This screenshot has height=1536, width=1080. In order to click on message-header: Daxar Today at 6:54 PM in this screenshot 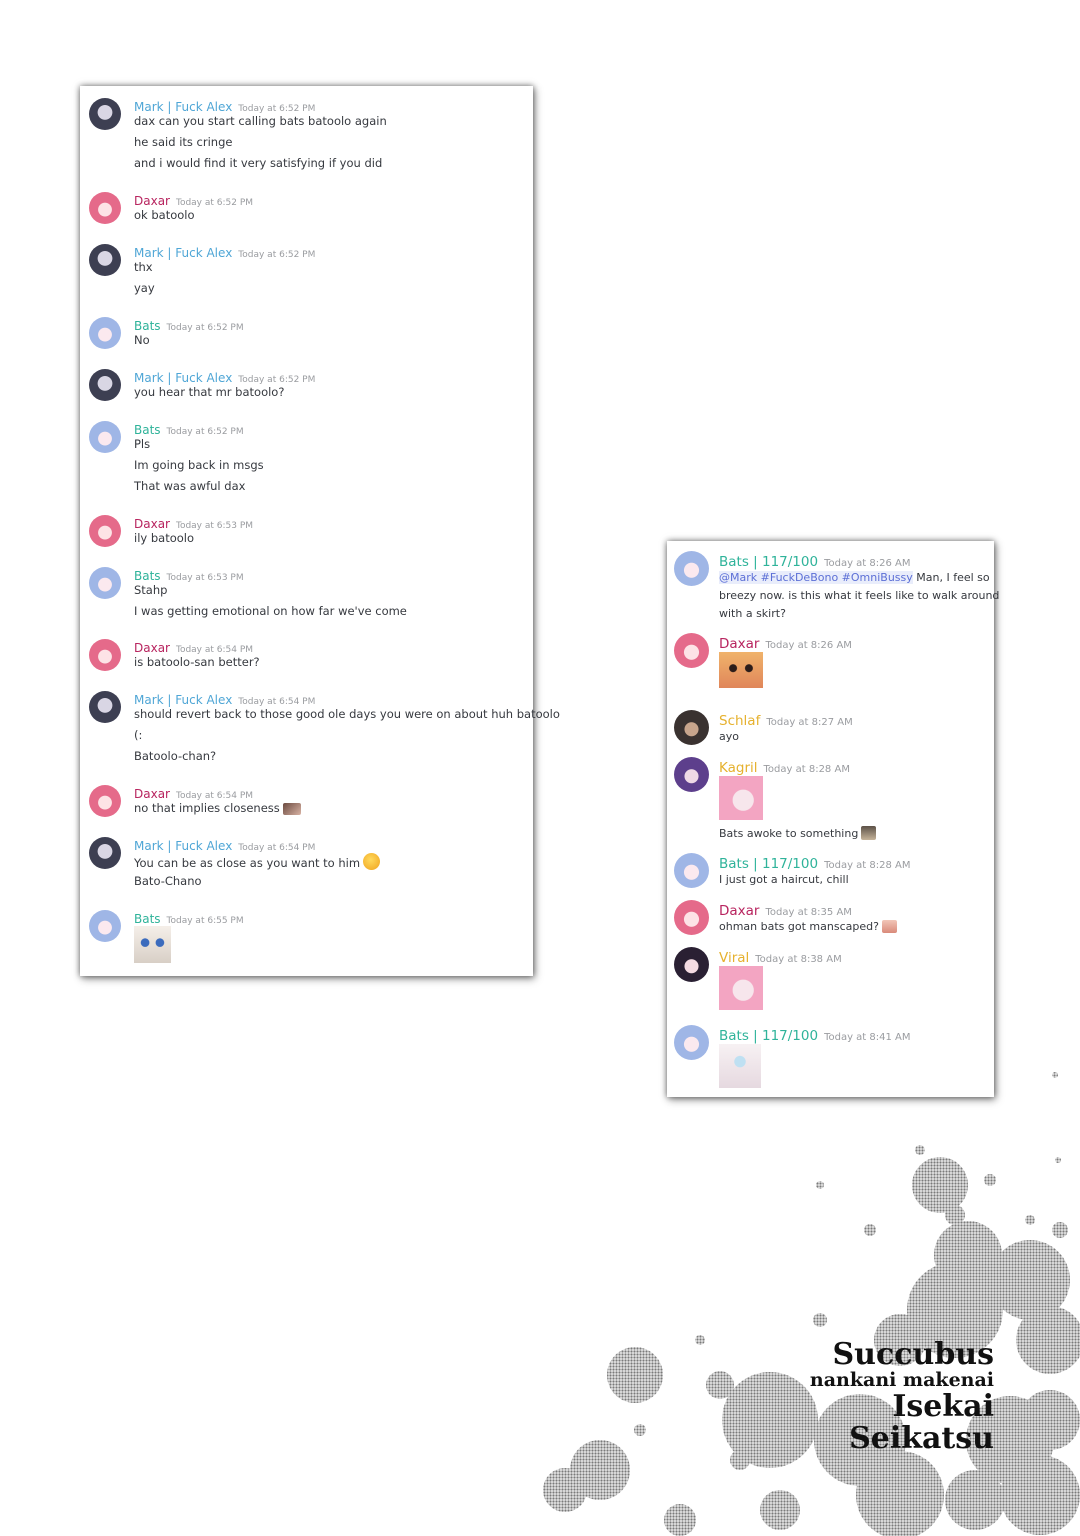, I will do `click(193, 646)`.